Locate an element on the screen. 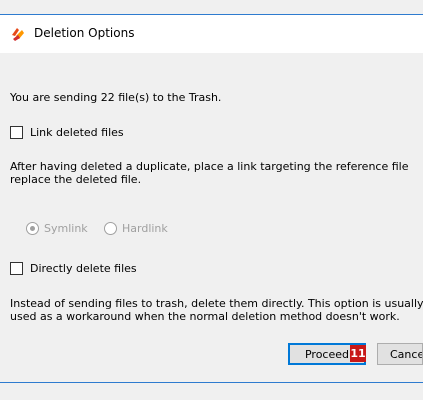 This screenshot has height=400, width=423. app-icon is located at coordinates (18, 34).